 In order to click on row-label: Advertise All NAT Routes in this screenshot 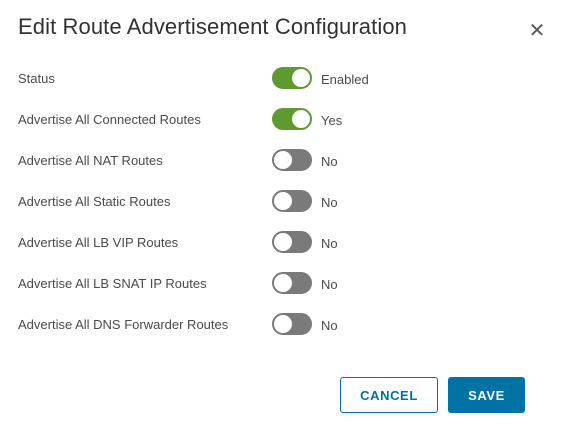, I will do `click(90, 160)`.